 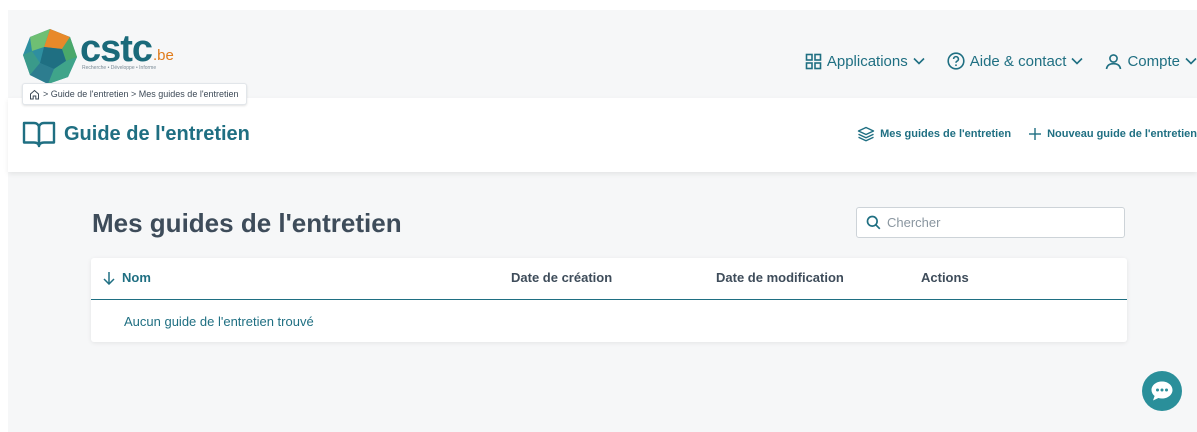 I want to click on section-title-label: Guide de l'entretien, so click(x=157, y=133).